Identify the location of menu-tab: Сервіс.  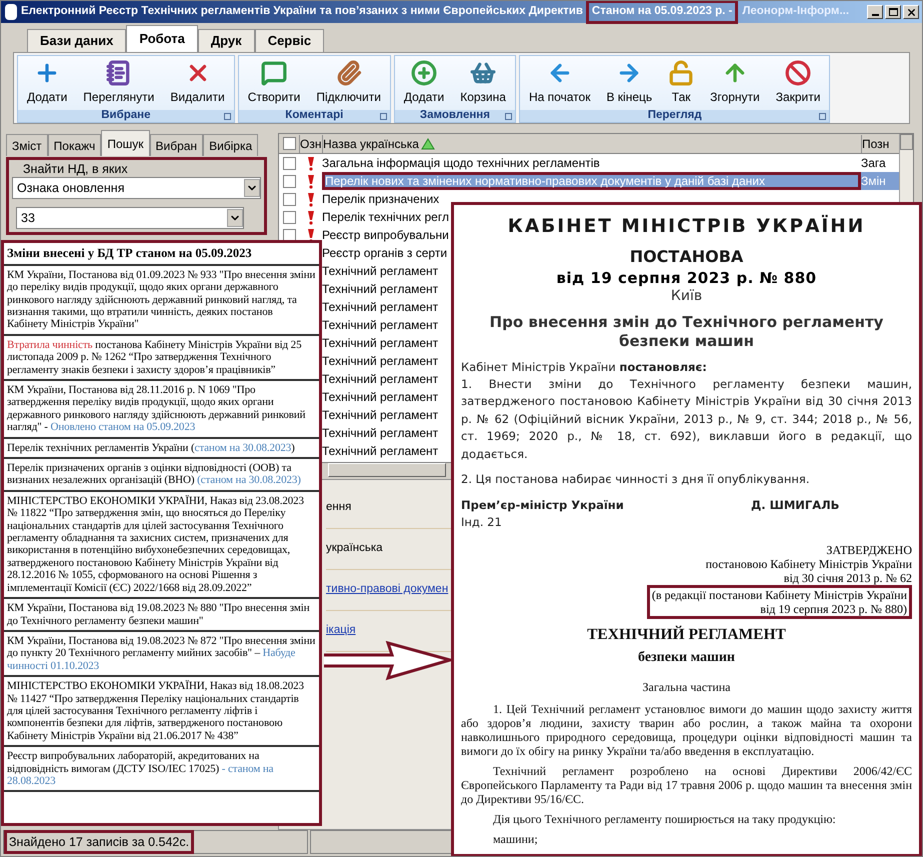
(289, 40).